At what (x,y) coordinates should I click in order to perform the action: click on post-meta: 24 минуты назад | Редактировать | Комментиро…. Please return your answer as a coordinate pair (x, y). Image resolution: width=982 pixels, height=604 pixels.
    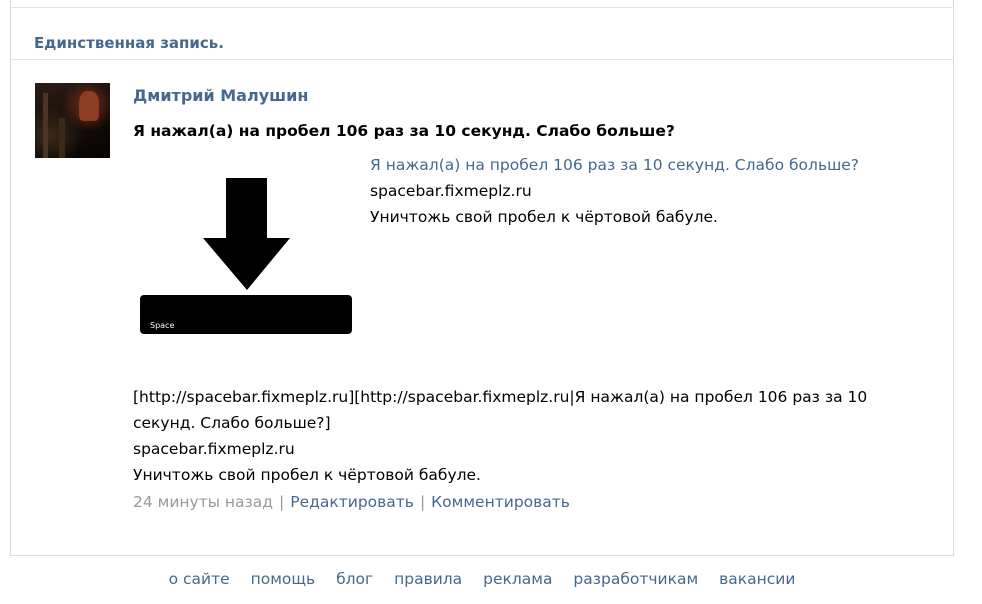
    Looking at the image, I should click on (351, 502).